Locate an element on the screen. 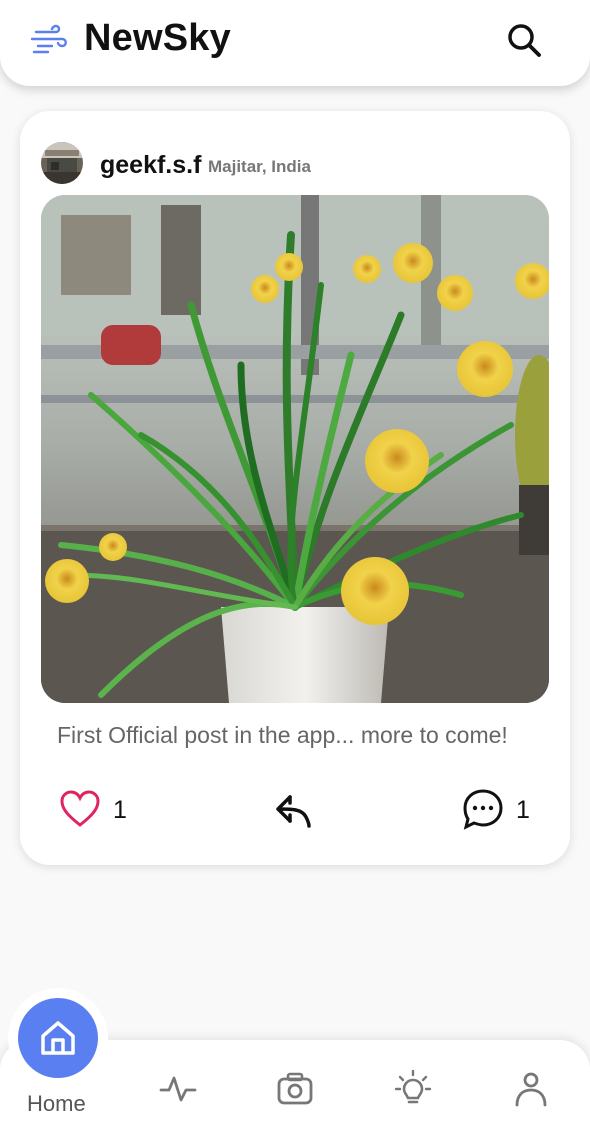  activity-icon is located at coordinates (178, 1089).